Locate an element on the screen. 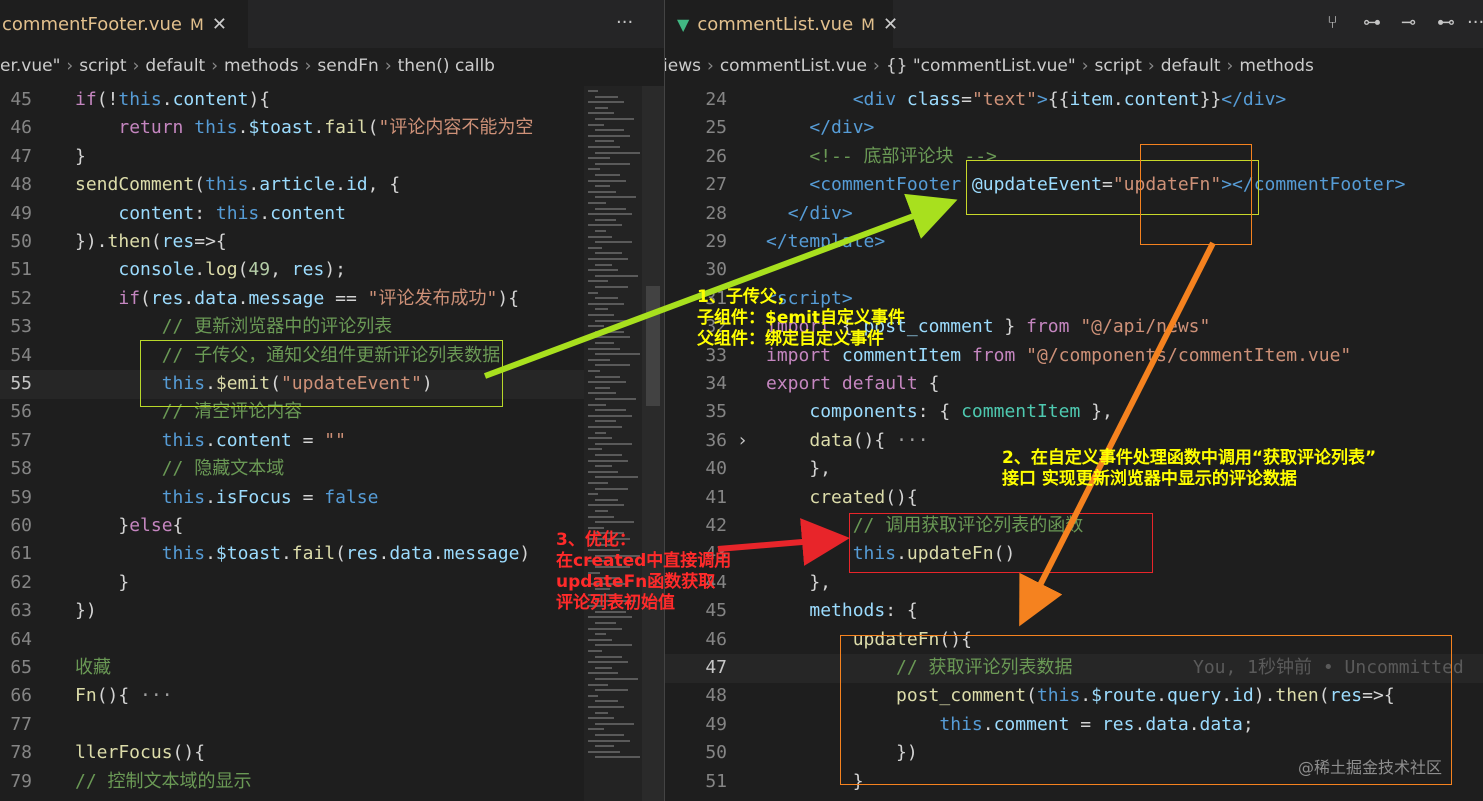 The width and height of the screenshot is (1483, 801). code-line: 45 if(!this.content){ is located at coordinates (332, 100).